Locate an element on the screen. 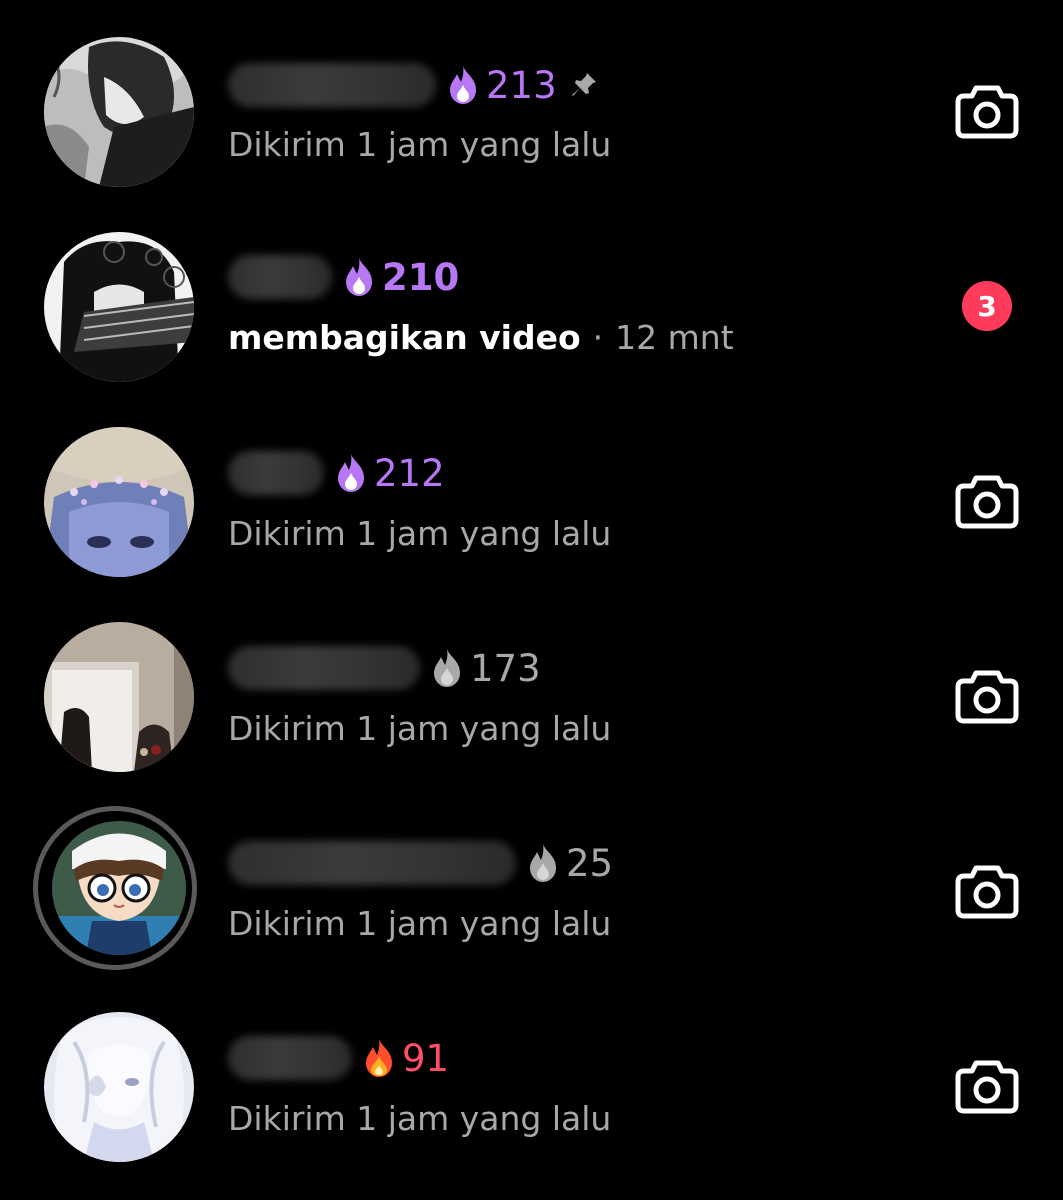  streak-count: 210 is located at coordinates (421, 277).